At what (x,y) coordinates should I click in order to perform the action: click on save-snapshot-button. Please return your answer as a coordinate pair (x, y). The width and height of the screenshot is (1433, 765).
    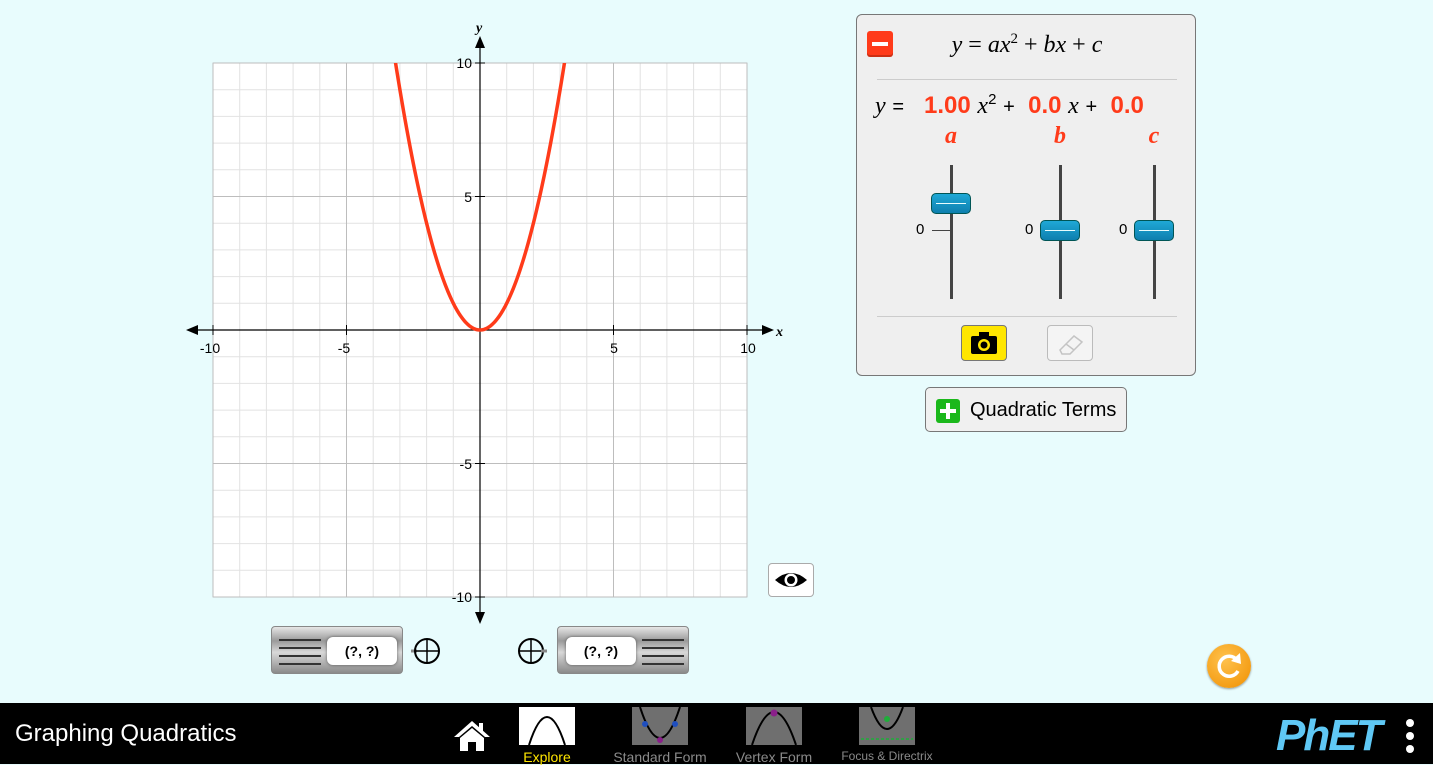
    Looking at the image, I should click on (984, 343).